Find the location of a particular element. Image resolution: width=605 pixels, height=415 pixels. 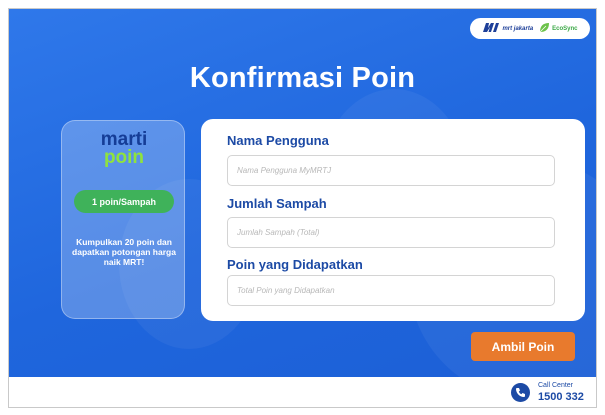

points-earned-input is located at coordinates (391, 290).